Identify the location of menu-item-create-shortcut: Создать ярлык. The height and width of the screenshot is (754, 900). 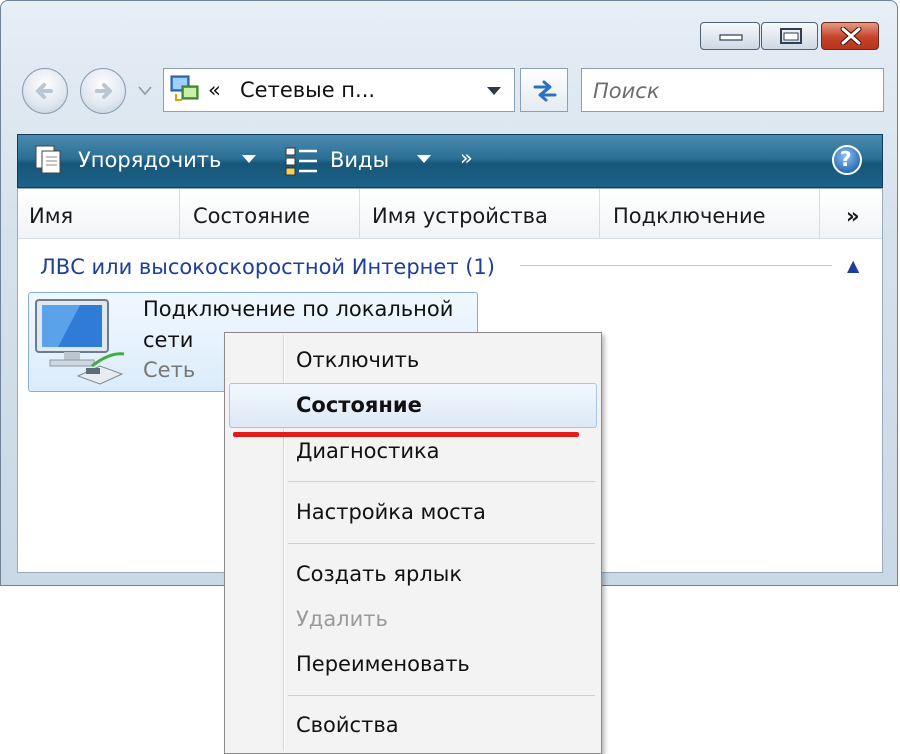
(379, 574).